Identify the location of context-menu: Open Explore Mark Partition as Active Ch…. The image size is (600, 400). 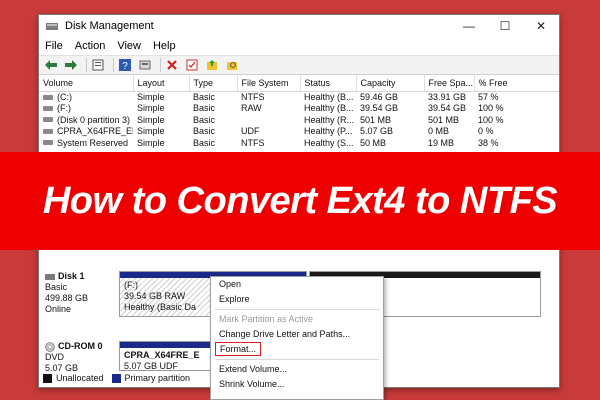
(297, 338).